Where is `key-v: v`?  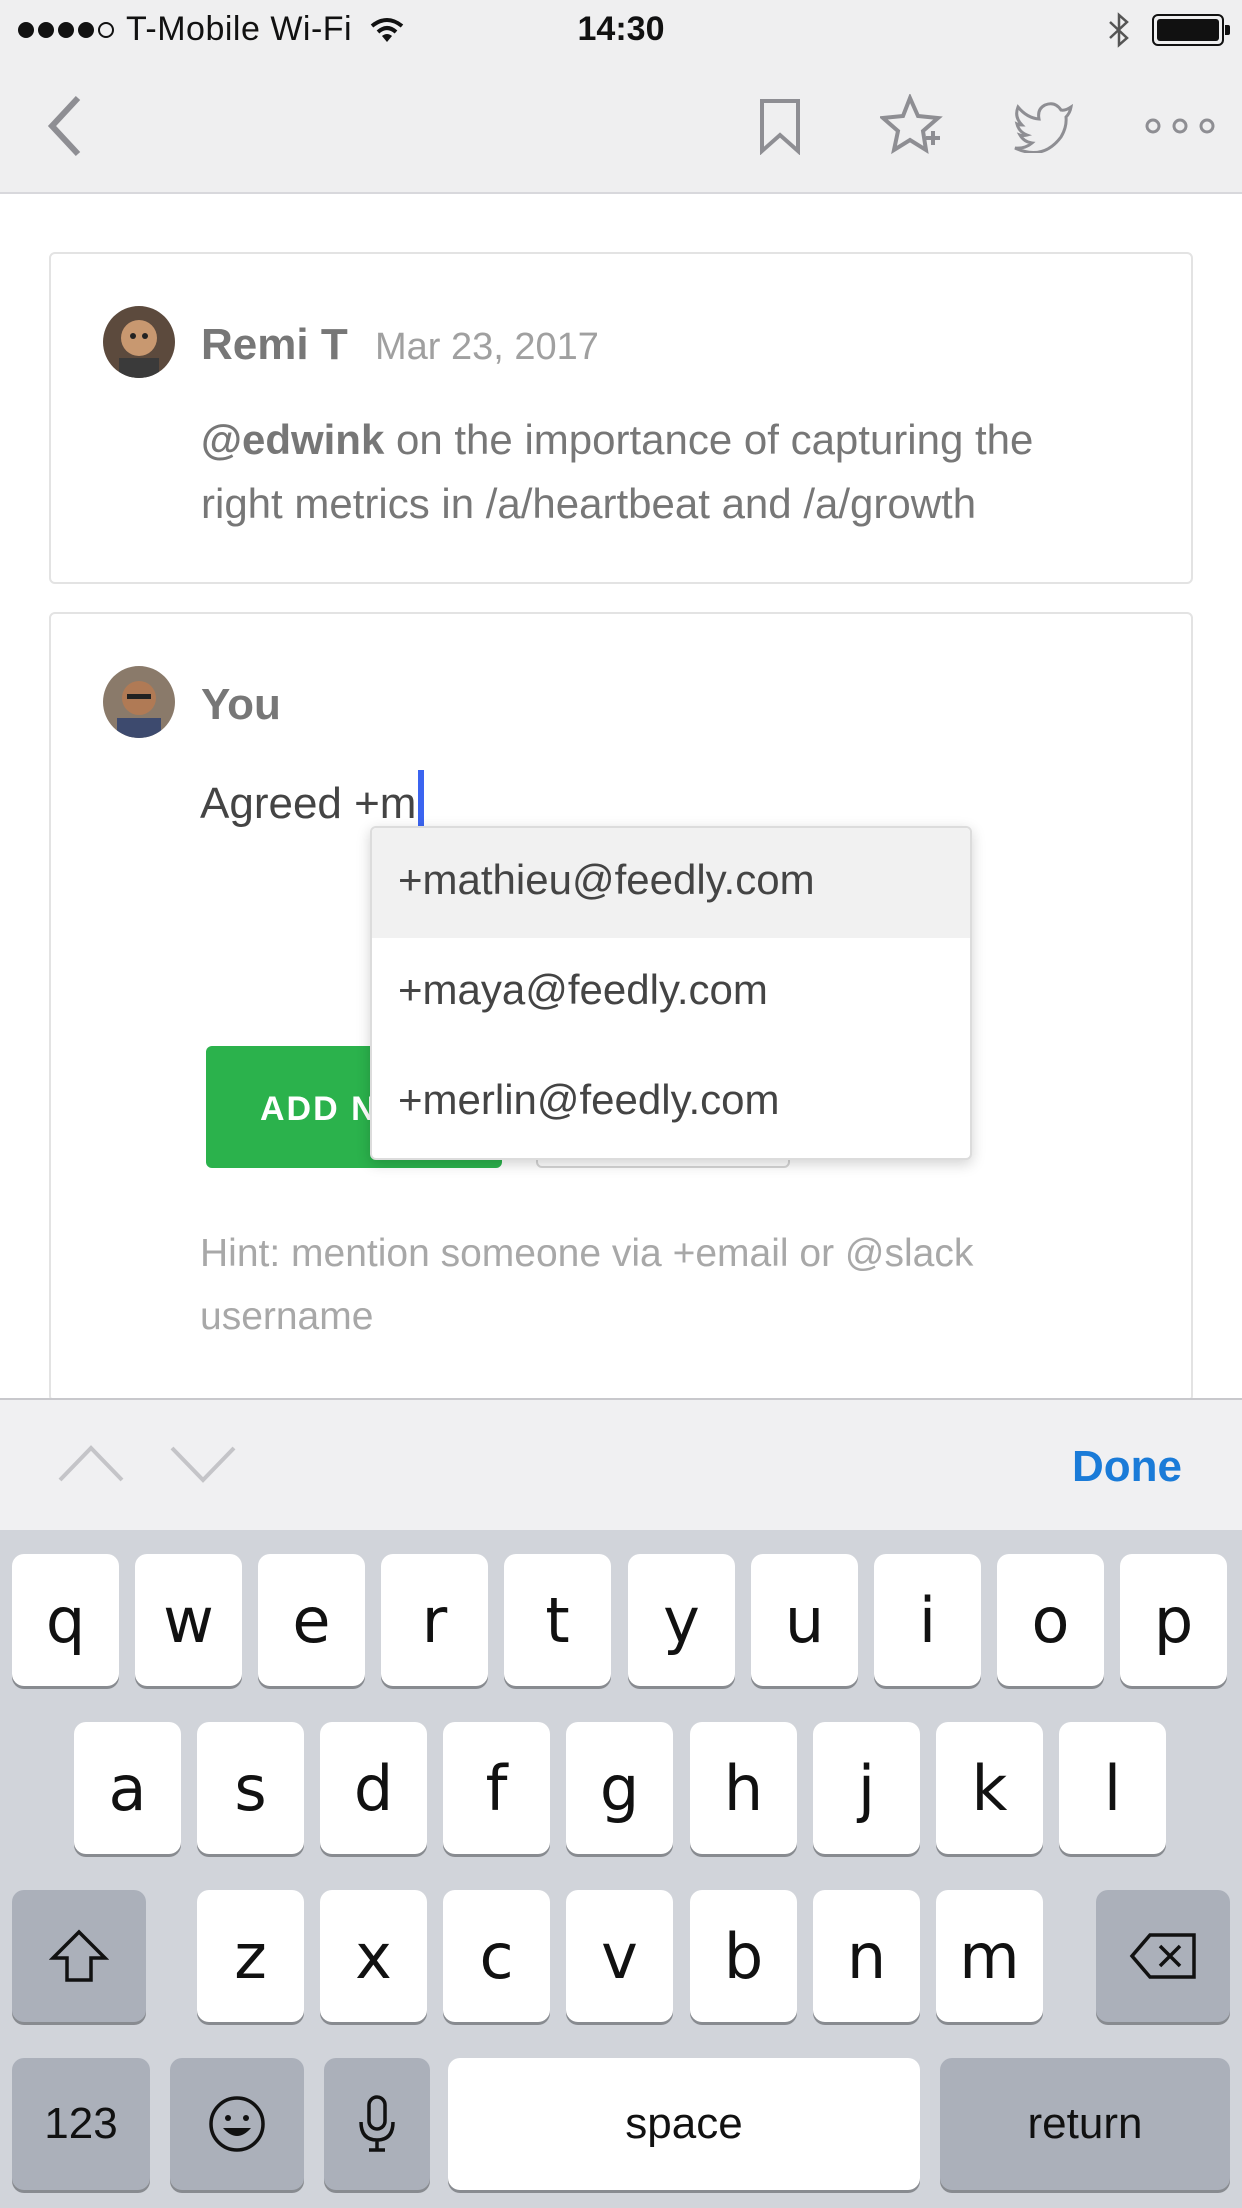 key-v: v is located at coordinates (619, 1956).